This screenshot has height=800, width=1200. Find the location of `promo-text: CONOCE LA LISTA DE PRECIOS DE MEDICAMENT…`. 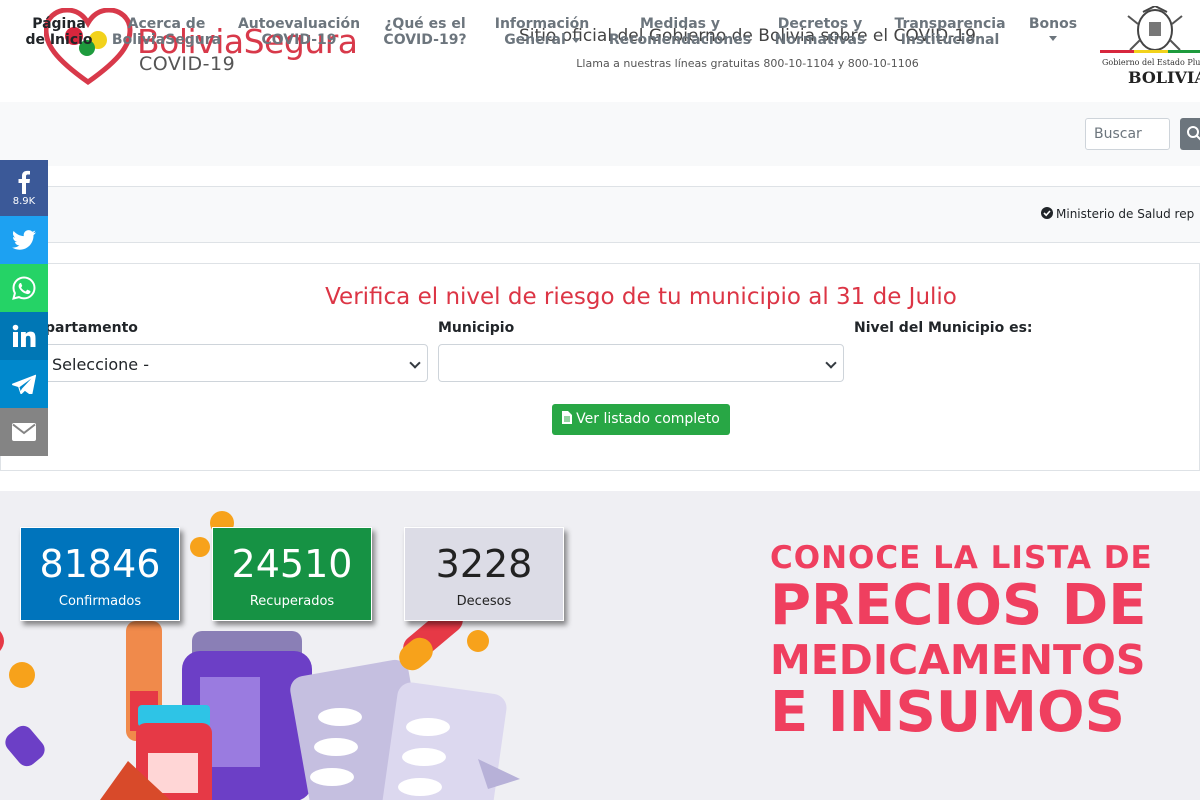

promo-text: CONOCE LA LISTA DE PRECIOS DE MEDICAMENT… is located at coordinates (961, 642).